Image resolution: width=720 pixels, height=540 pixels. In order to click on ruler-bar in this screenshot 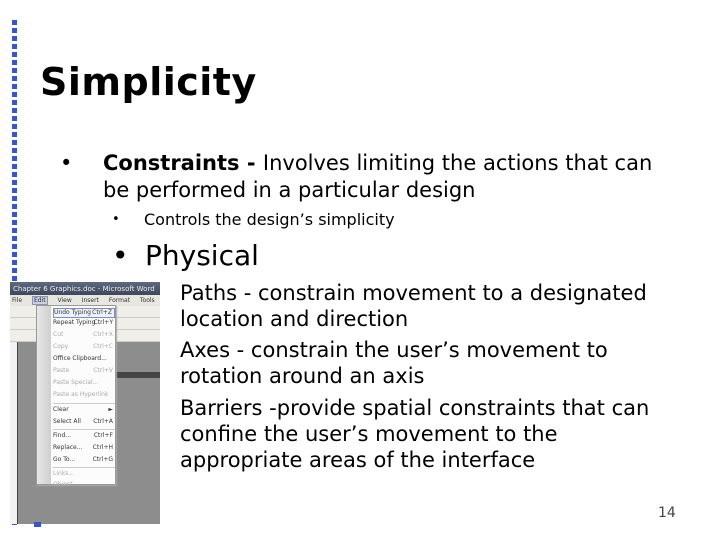, I will do `click(135, 375)`.